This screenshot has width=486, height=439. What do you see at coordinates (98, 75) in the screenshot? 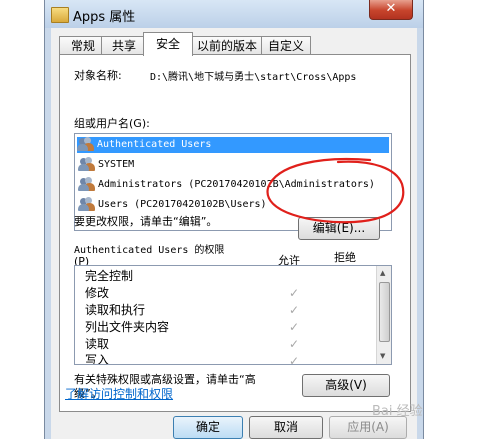
I see `object-name-label: 对象名称:` at bounding box center [98, 75].